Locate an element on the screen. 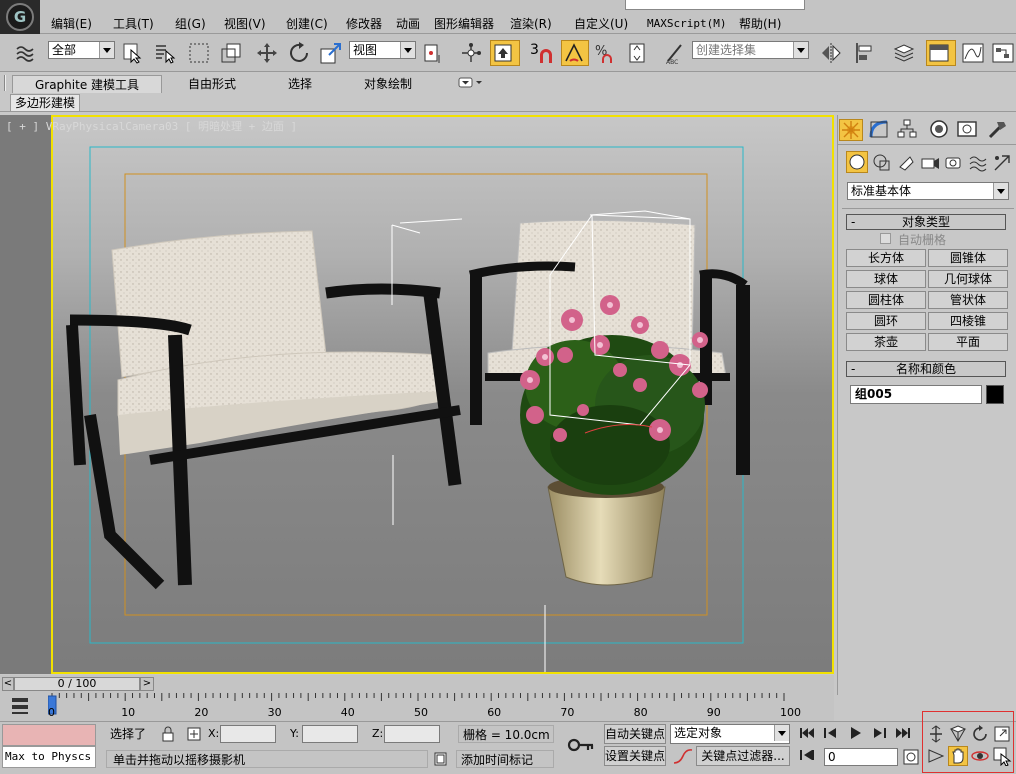 The image size is (1016, 774). viewport-label: [ + ] VRayPhysicalCamera03 [ 明暗处理 + 边面 ] is located at coordinates (151, 126).